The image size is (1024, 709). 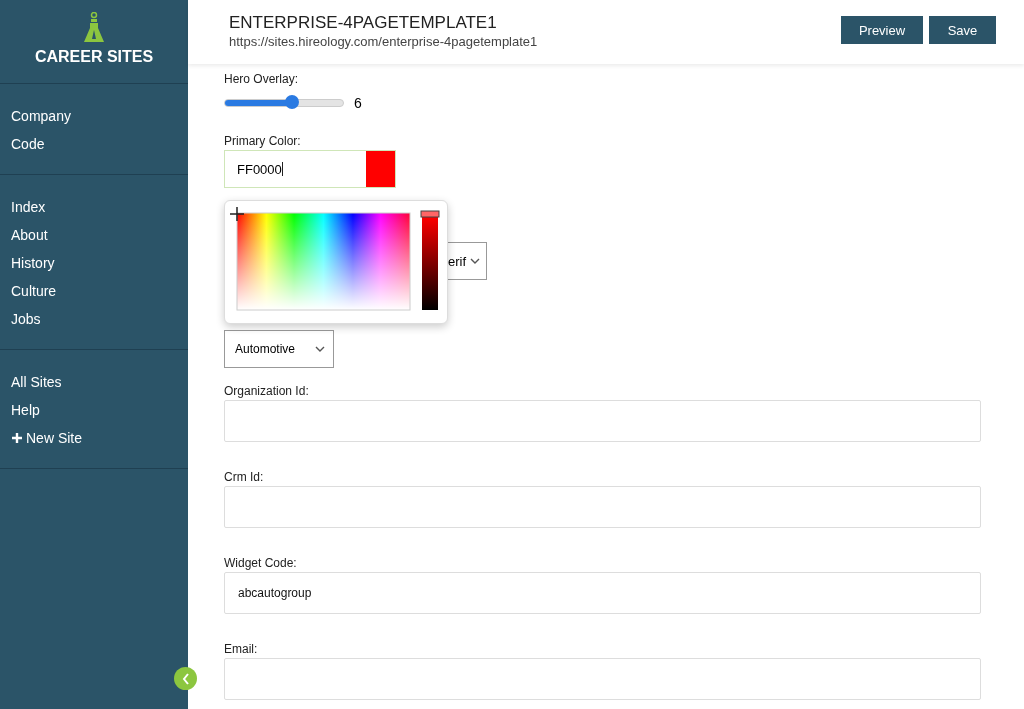 What do you see at coordinates (94, 438) in the screenshot?
I see `nav-item: New Site` at bounding box center [94, 438].